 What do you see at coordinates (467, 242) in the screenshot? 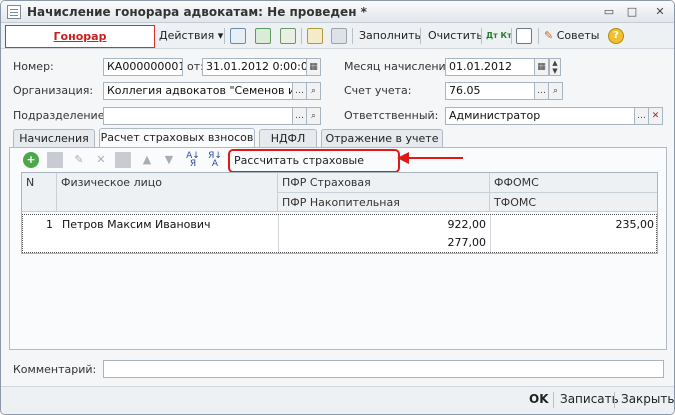
I see `row-pfr-acc: 277,00` at bounding box center [467, 242].